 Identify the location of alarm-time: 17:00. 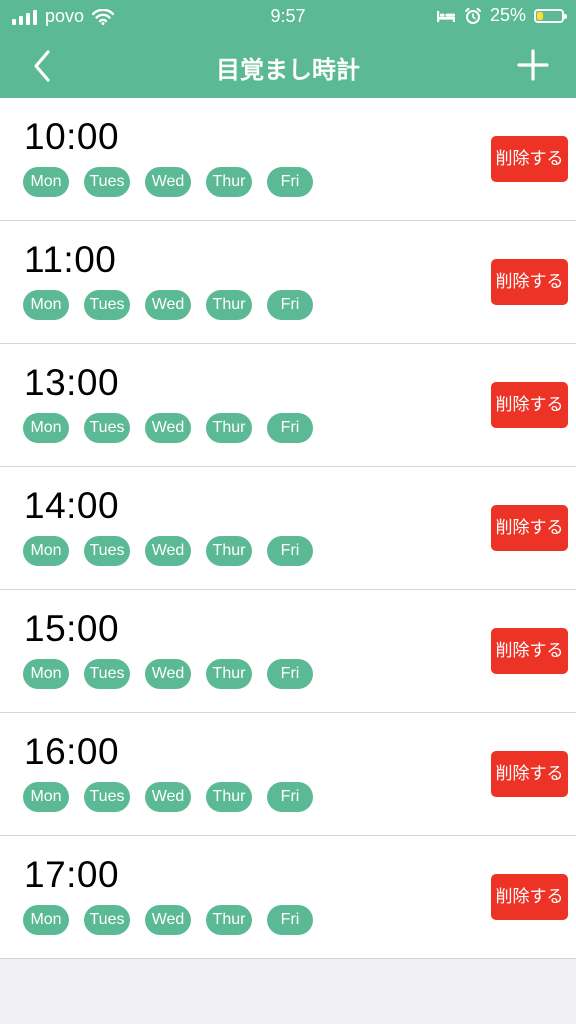
(72, 874).